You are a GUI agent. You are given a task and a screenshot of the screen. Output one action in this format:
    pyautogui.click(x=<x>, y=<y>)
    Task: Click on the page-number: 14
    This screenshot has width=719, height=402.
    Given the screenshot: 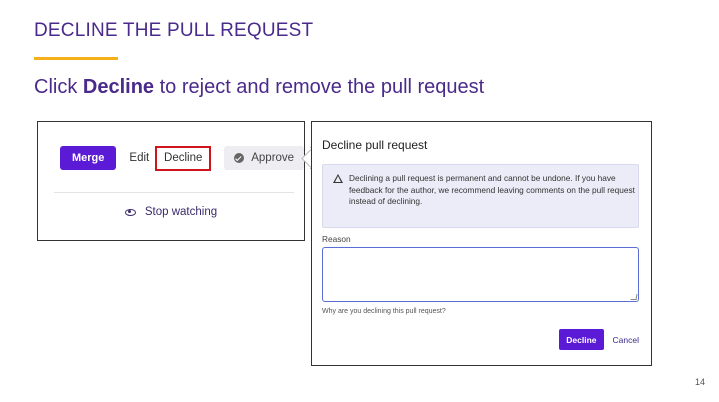 What is the action you would take?
    pyautogui.click(x=700, y=382)
    